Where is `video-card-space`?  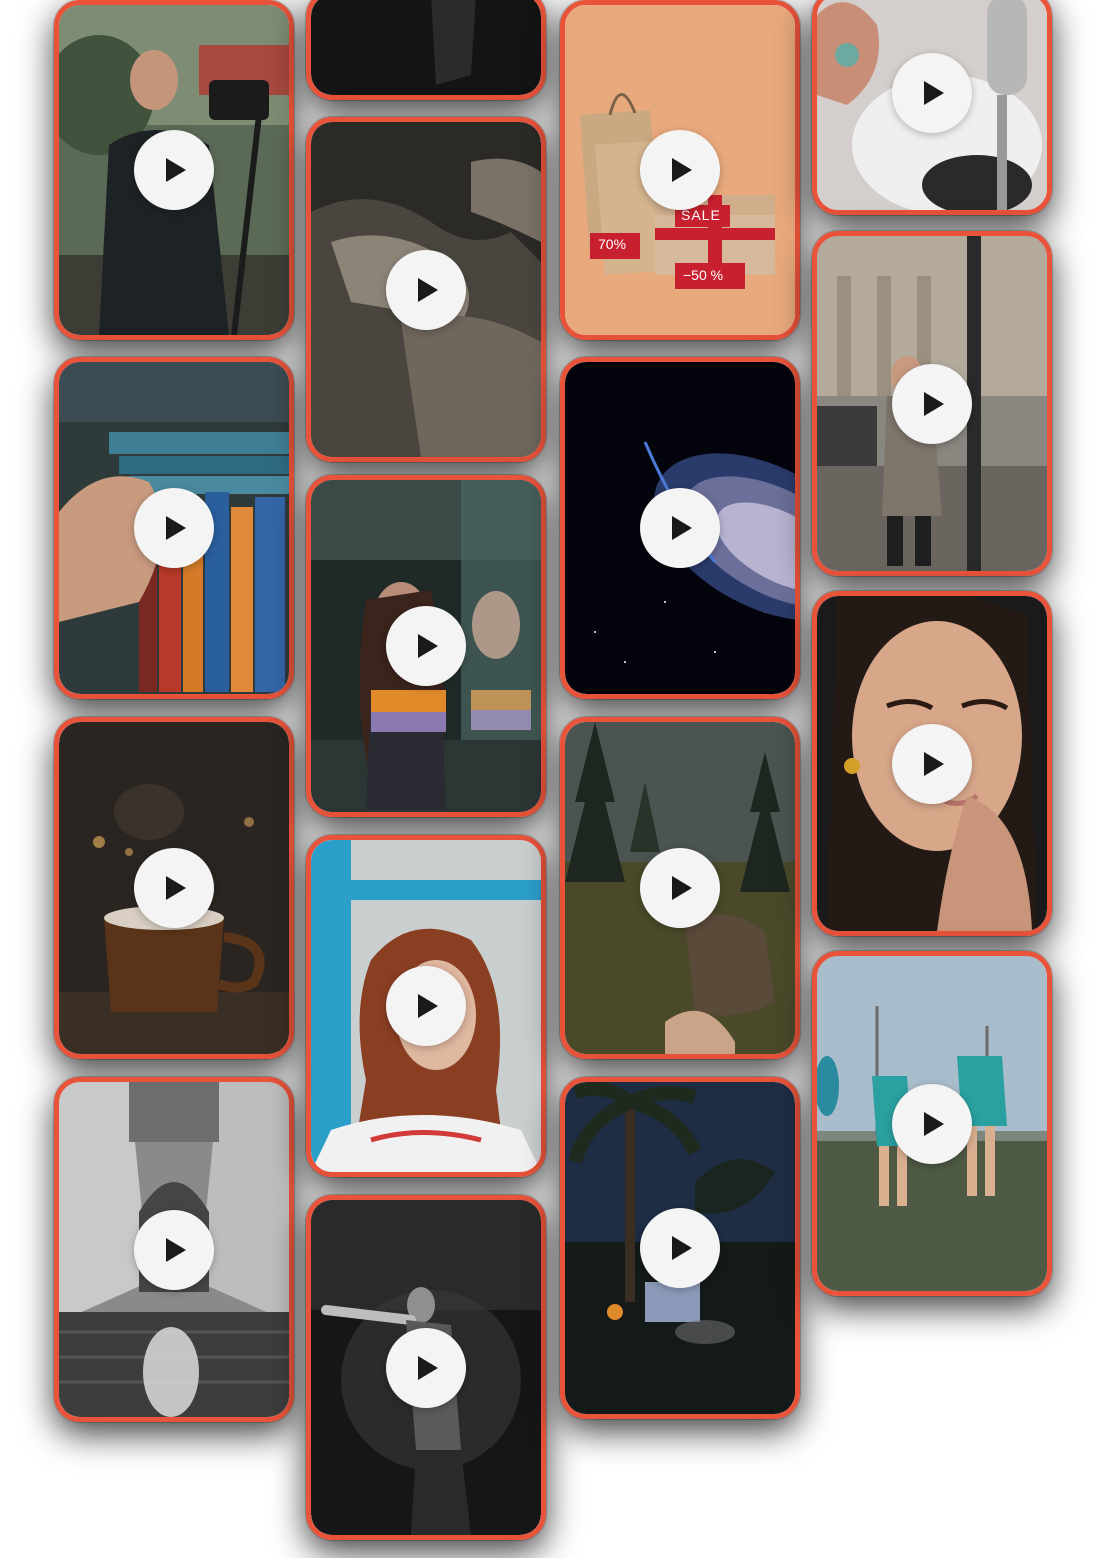
video-card-space is located at coordinates (680, 528).